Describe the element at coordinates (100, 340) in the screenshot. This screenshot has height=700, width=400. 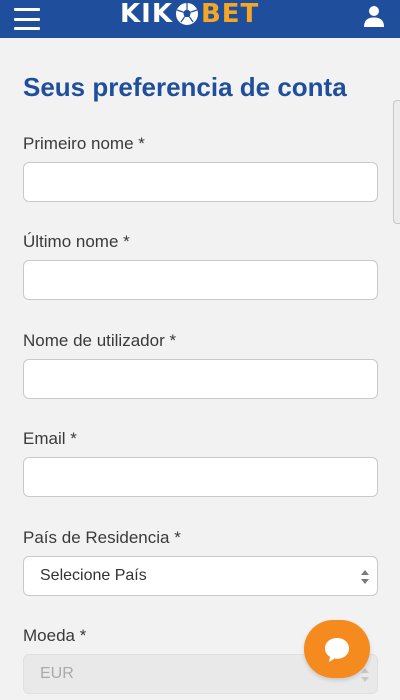
I see `username-label: Nome de utilizador *` at that location.